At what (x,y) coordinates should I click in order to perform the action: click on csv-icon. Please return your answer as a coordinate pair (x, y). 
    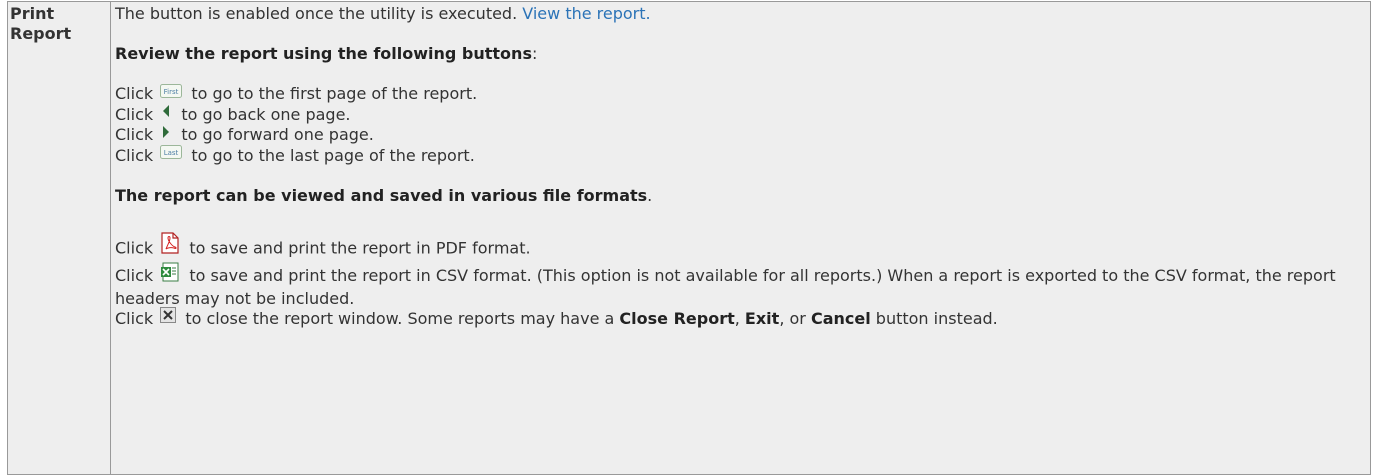
    Looking at the image, I should click on (170, 274).